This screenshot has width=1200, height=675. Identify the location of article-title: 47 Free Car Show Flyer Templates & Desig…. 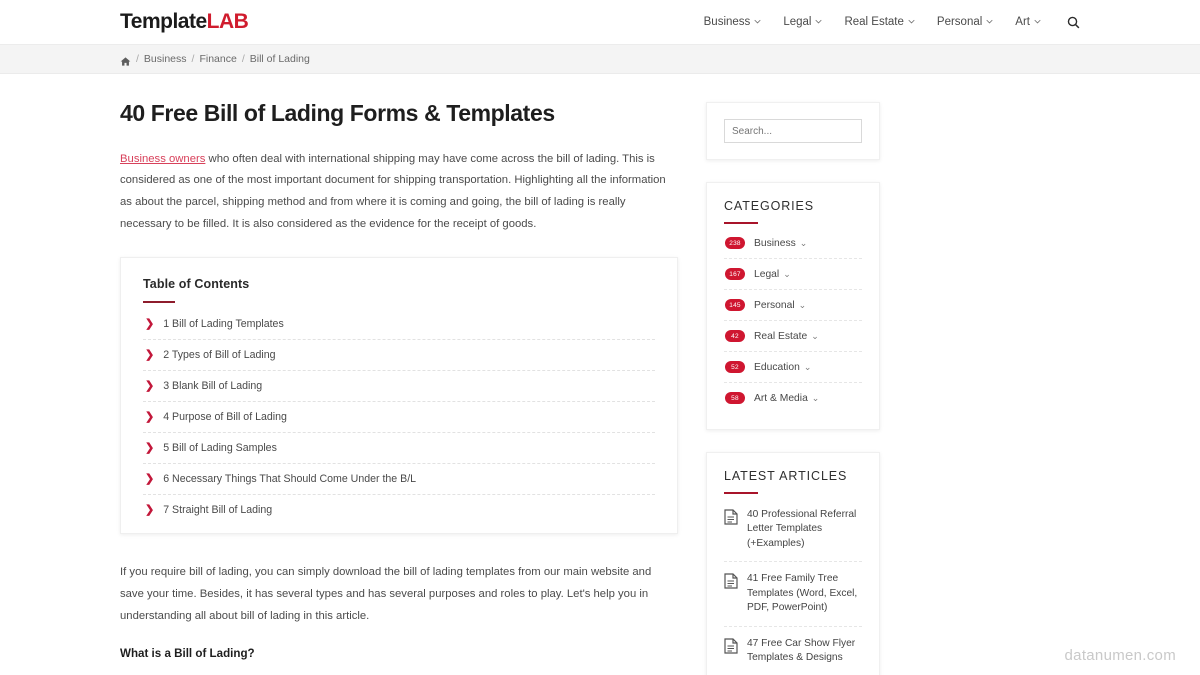
(801, 650).